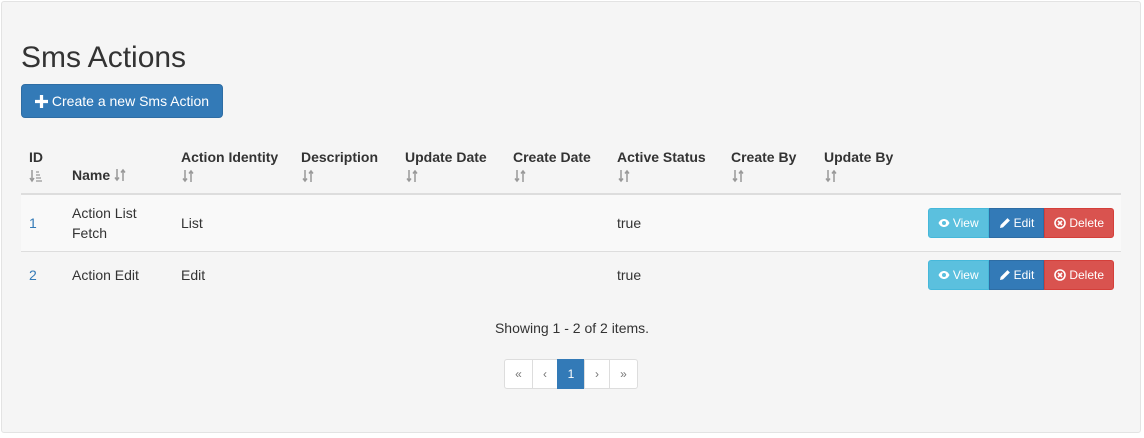  I want to click on plus-icon, so click(41, 101).